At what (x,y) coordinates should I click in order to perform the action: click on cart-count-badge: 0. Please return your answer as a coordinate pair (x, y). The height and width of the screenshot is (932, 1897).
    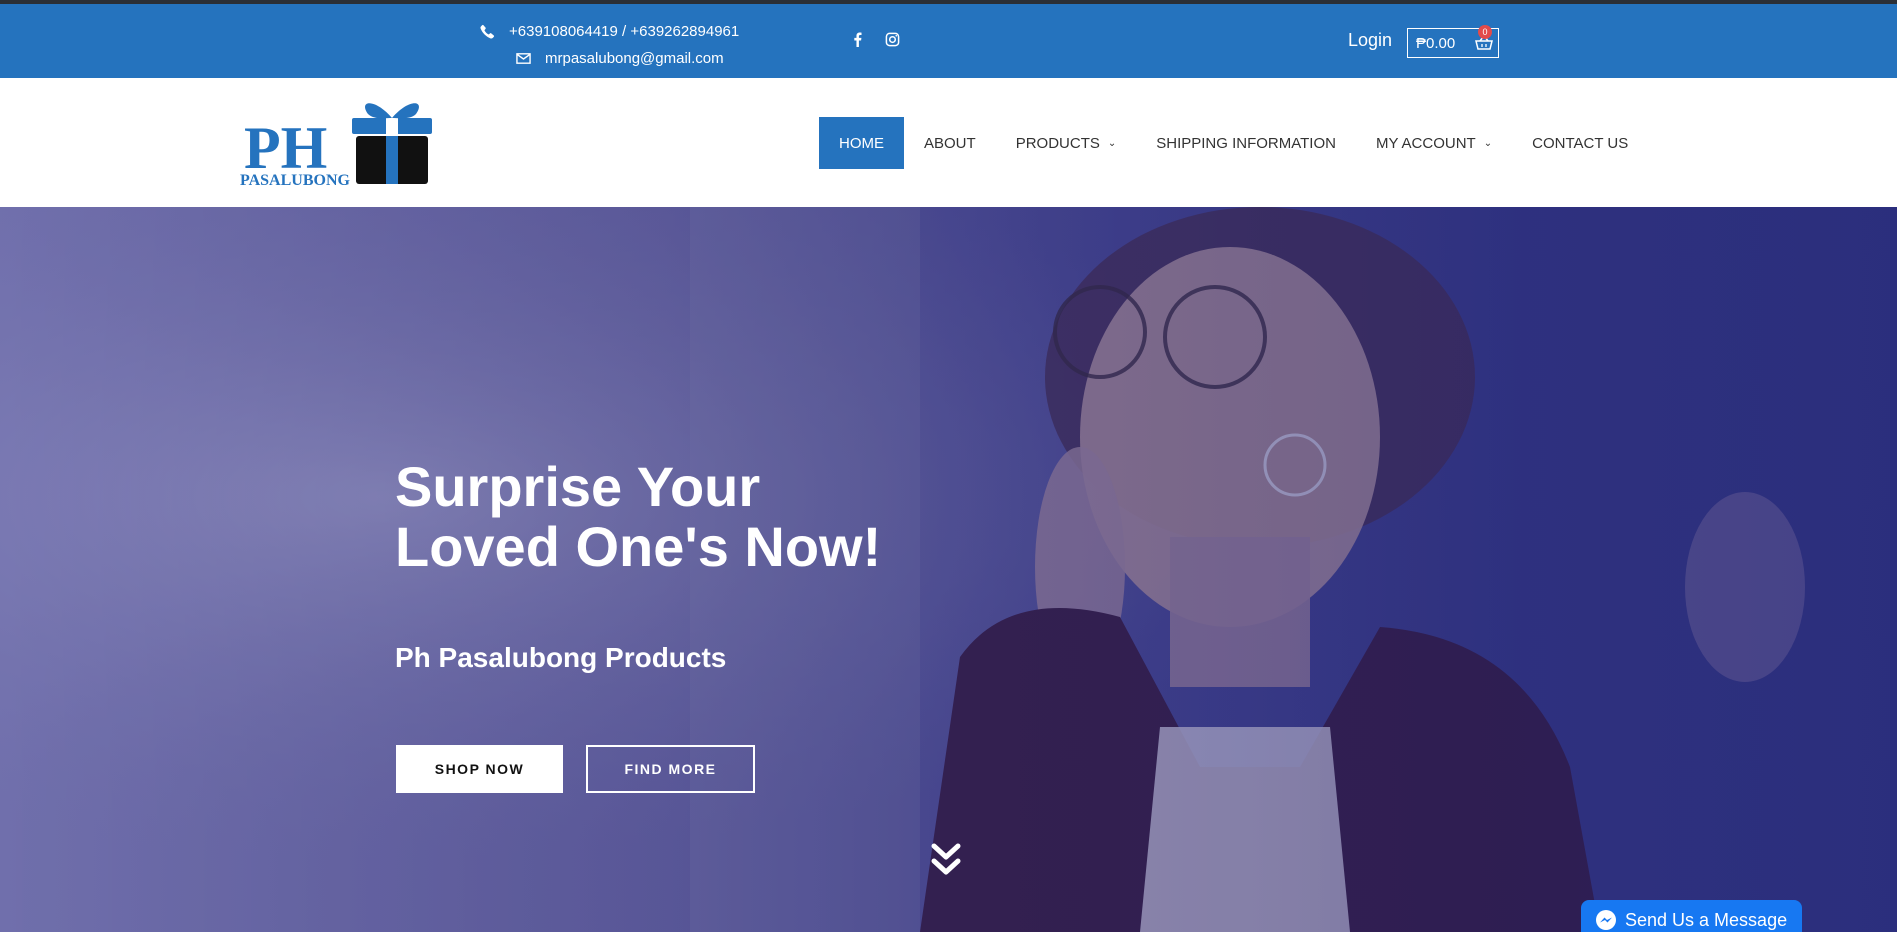
    Looking at the image, I should click on (1485, 32).